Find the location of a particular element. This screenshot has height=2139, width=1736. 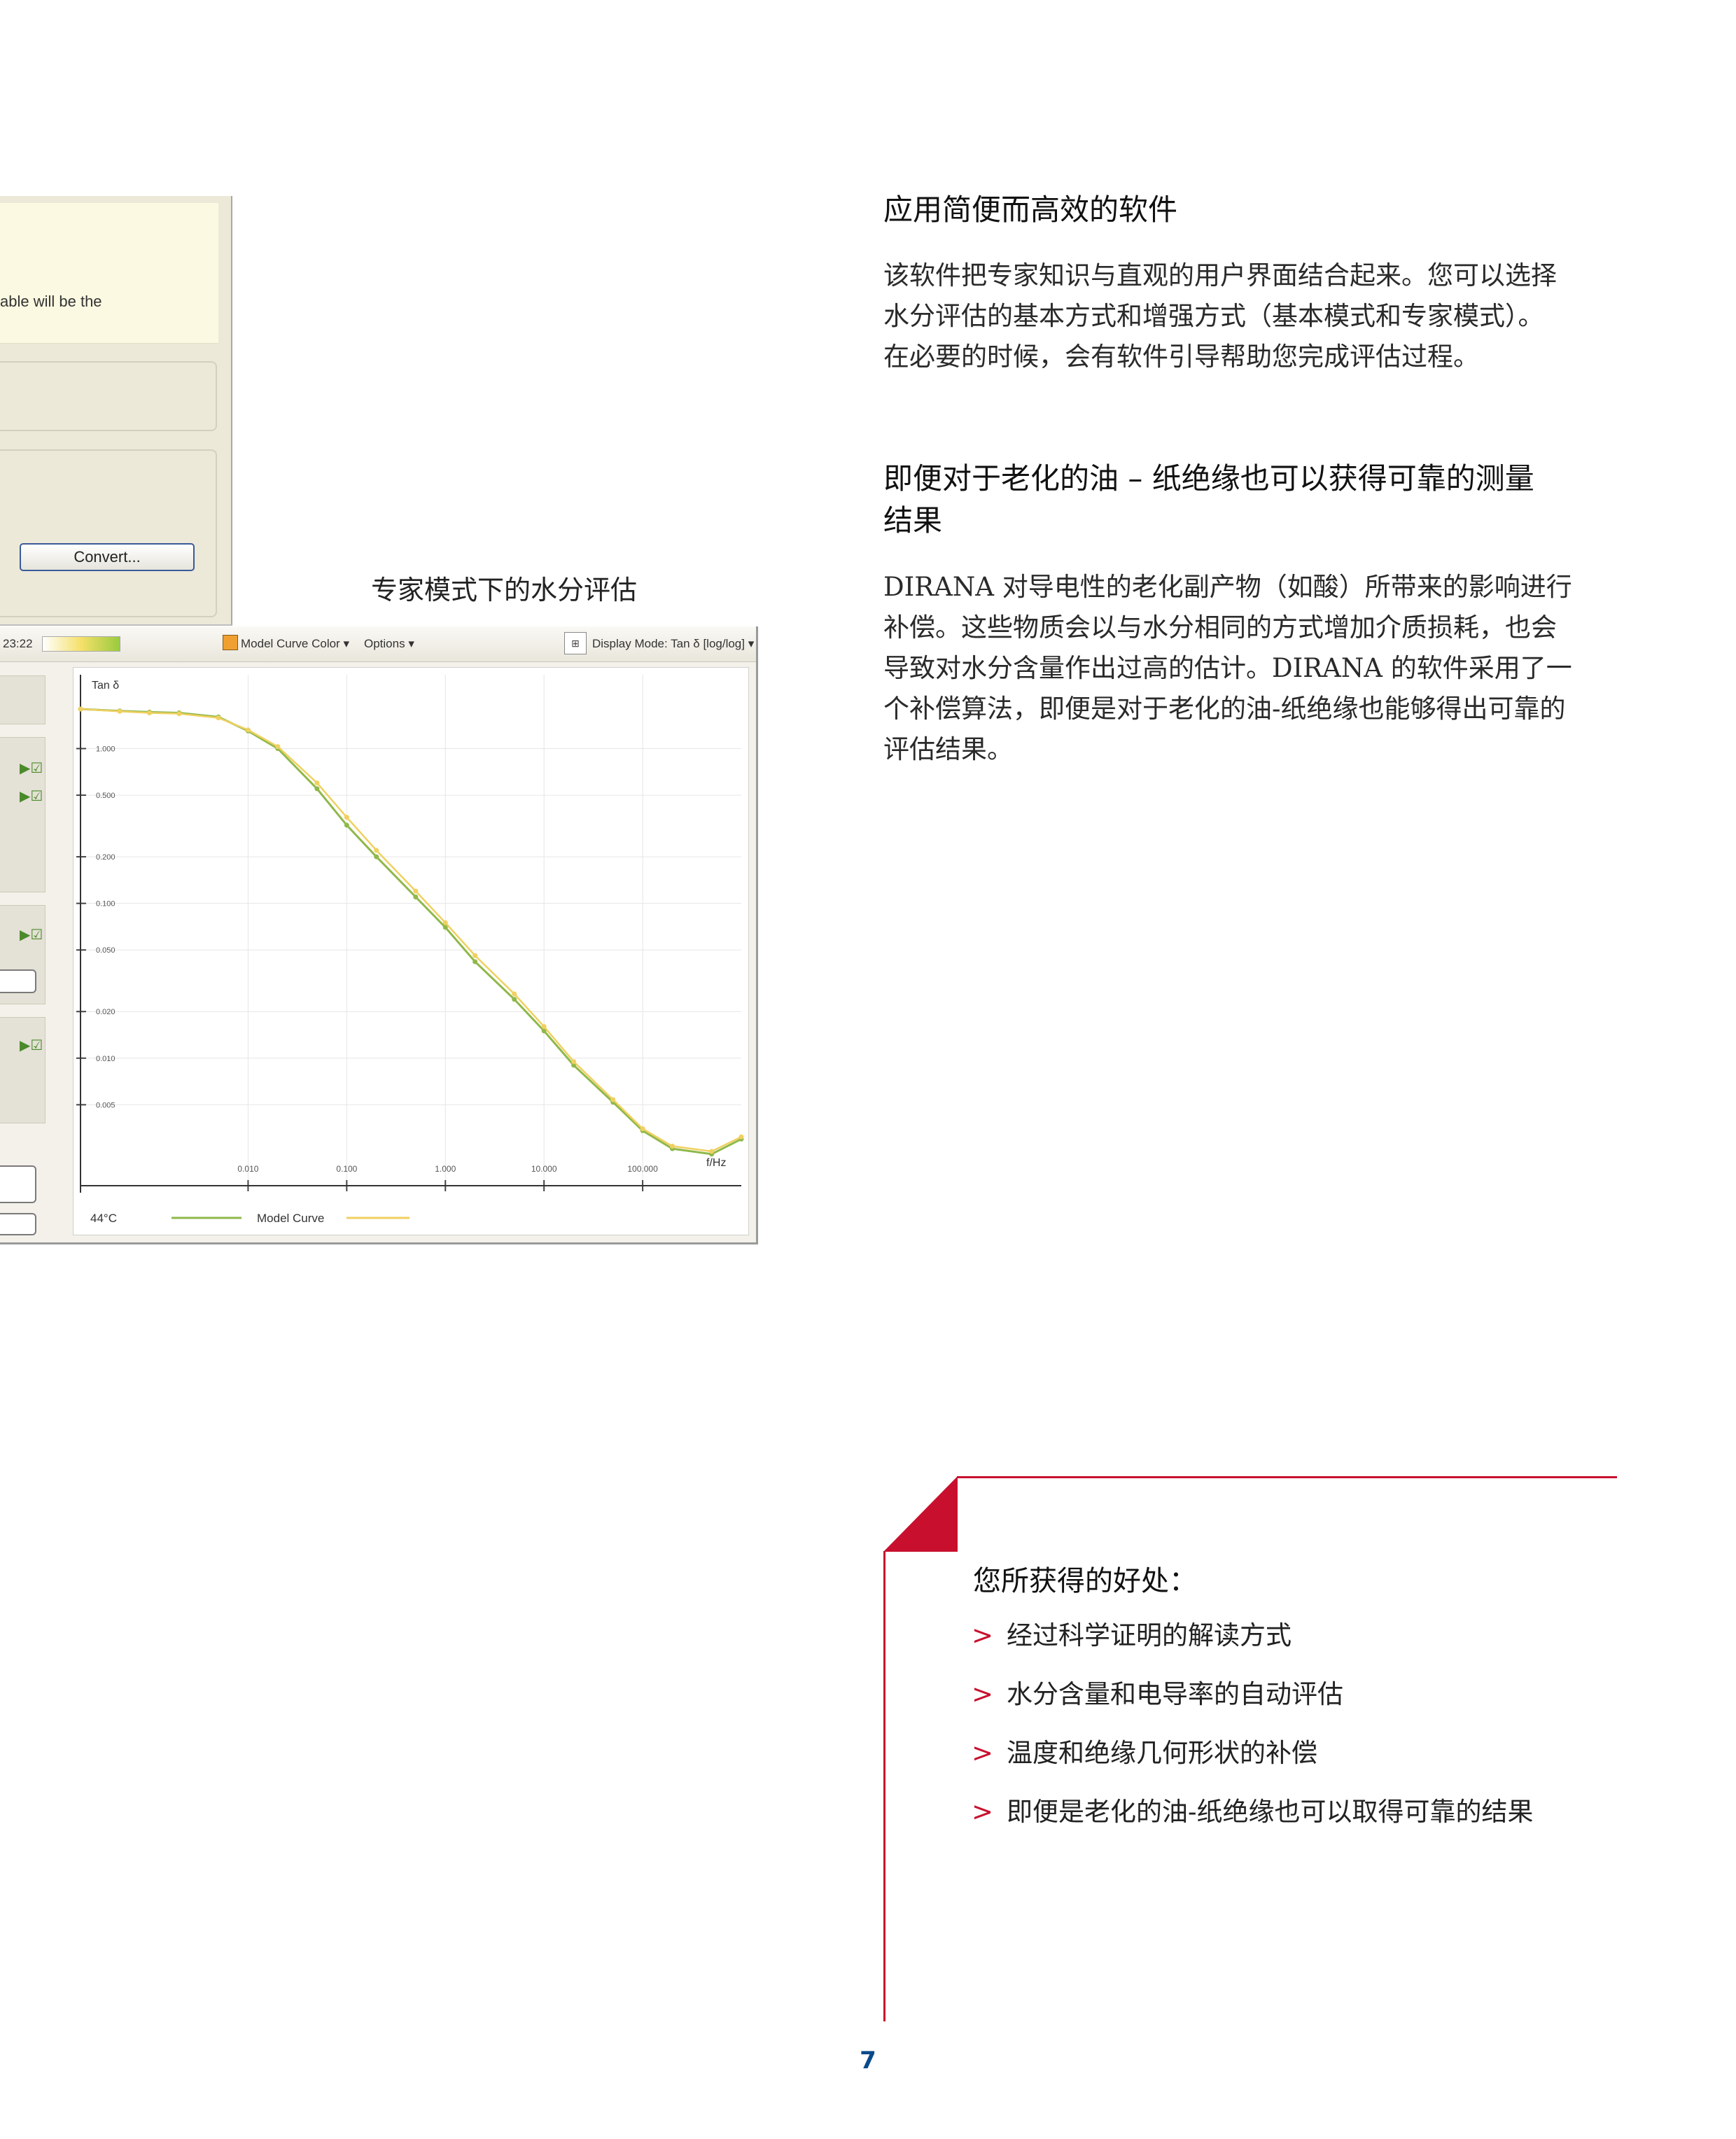

info-note-text: able will be the is located at coordinates (51, 301).